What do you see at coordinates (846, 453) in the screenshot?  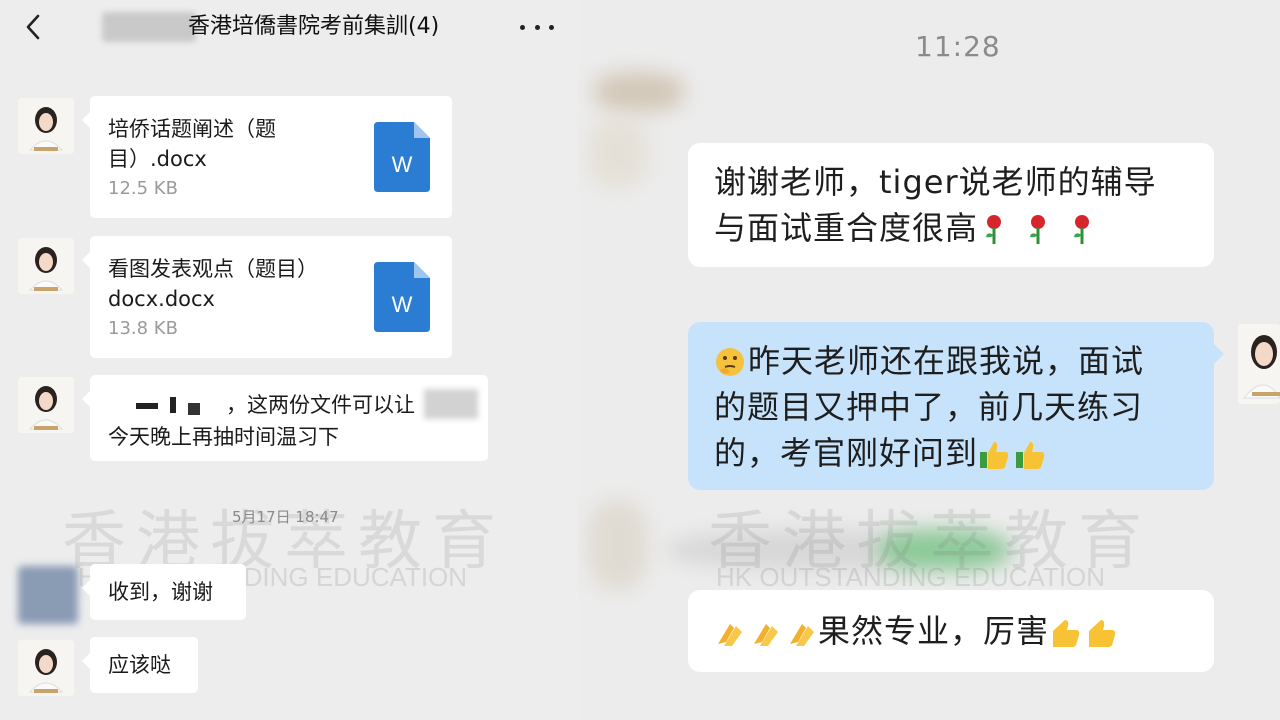 I see `message-text: 的，考官刚好问到` at bounding box center [846, 453].